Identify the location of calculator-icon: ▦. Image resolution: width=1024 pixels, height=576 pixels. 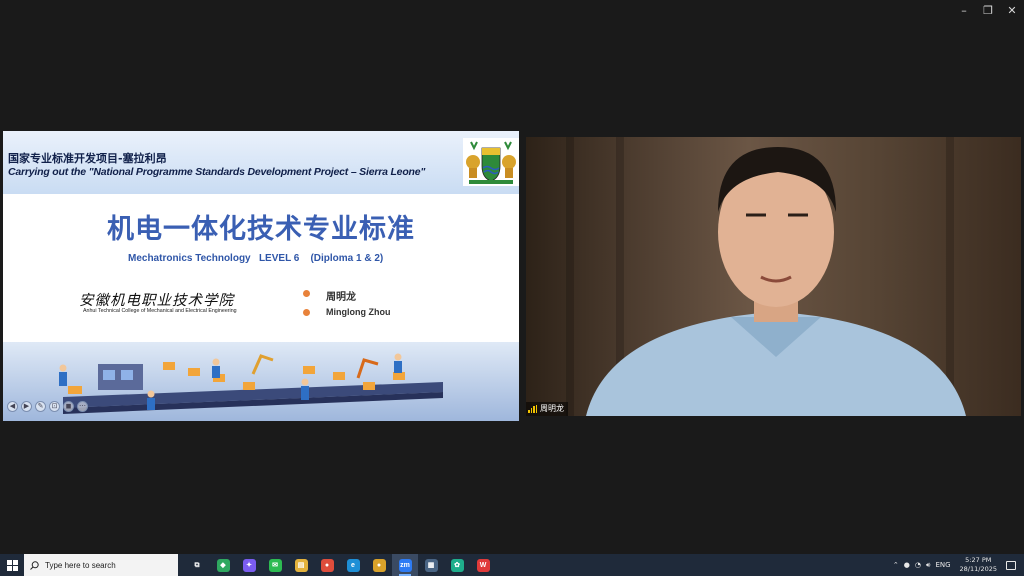
(431, 565).